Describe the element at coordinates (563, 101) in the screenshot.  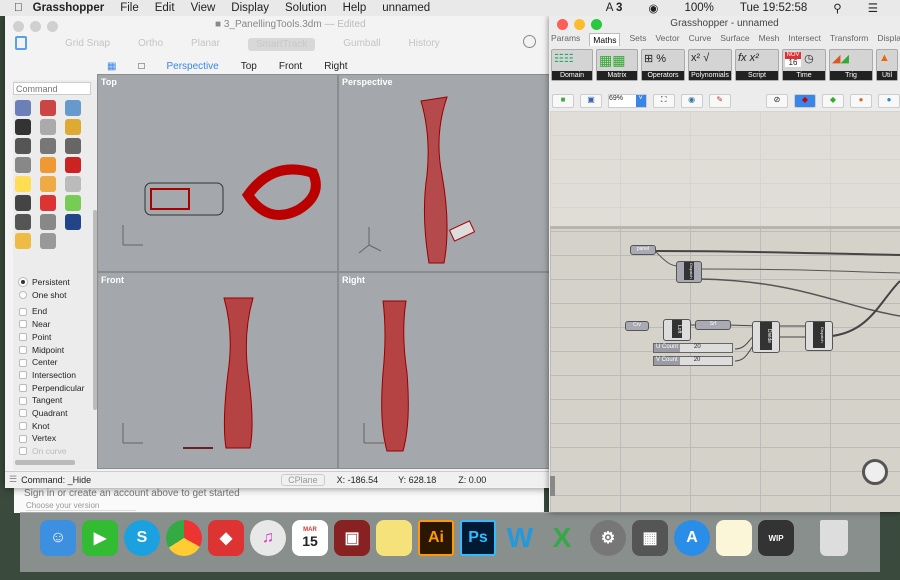
I see `open-file-icon: ■` at that location.